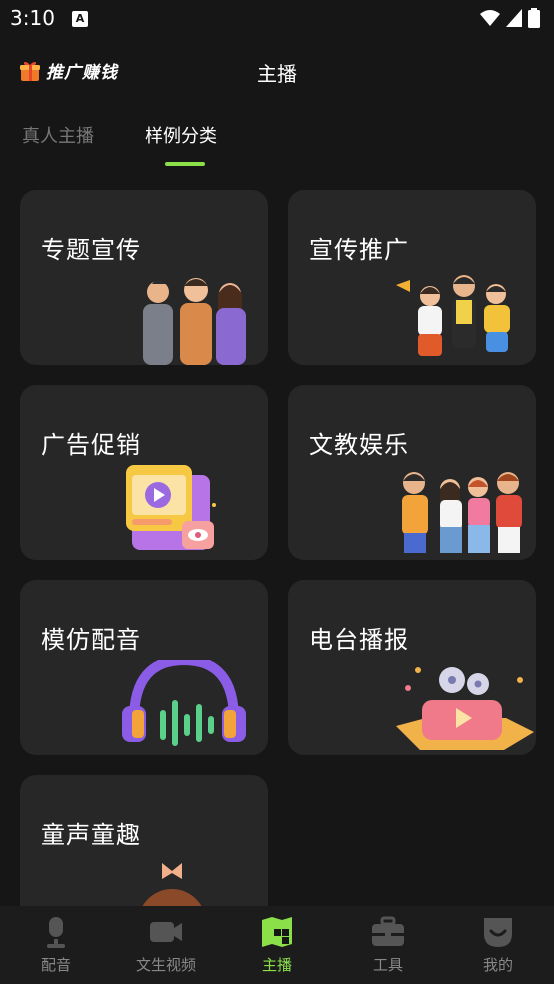 The height and width of the screenshot is (984, 554). I want to click on microphone-icon, so click(56, 932).